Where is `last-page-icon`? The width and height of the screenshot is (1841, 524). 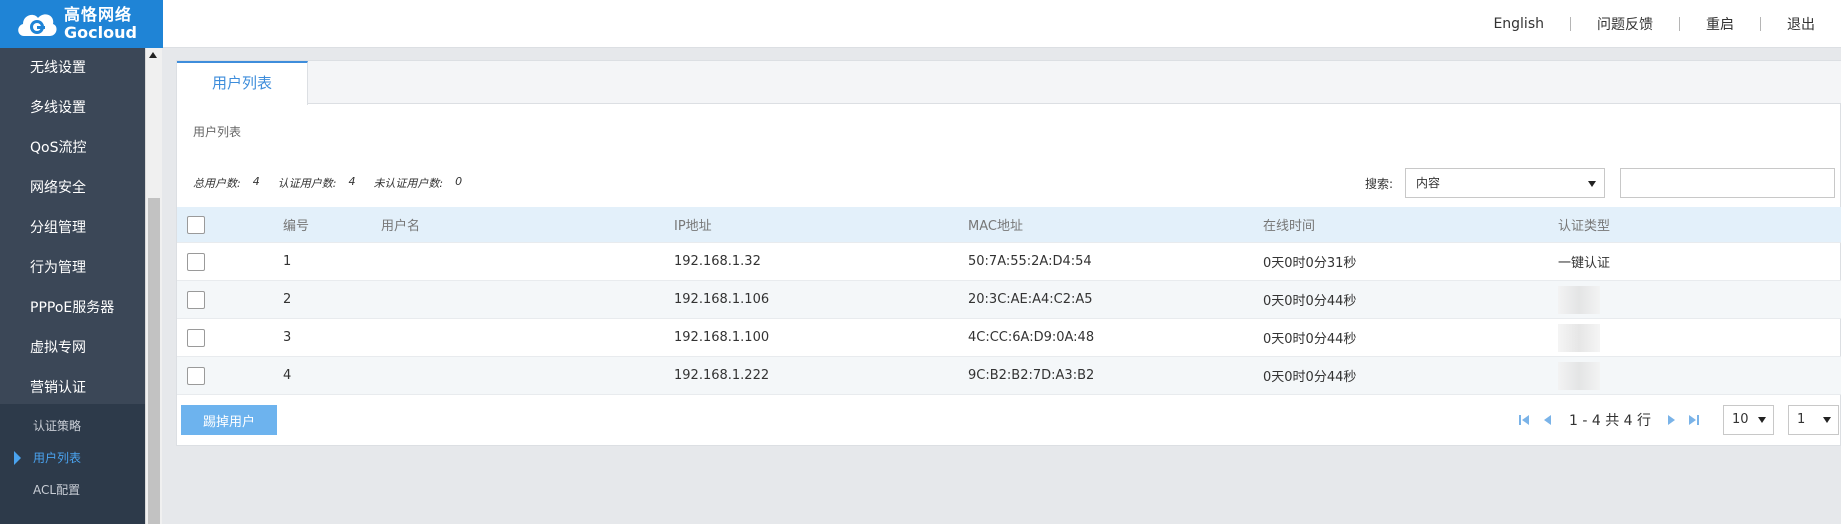 last-page-icon is located at coordinates (1694, 420).